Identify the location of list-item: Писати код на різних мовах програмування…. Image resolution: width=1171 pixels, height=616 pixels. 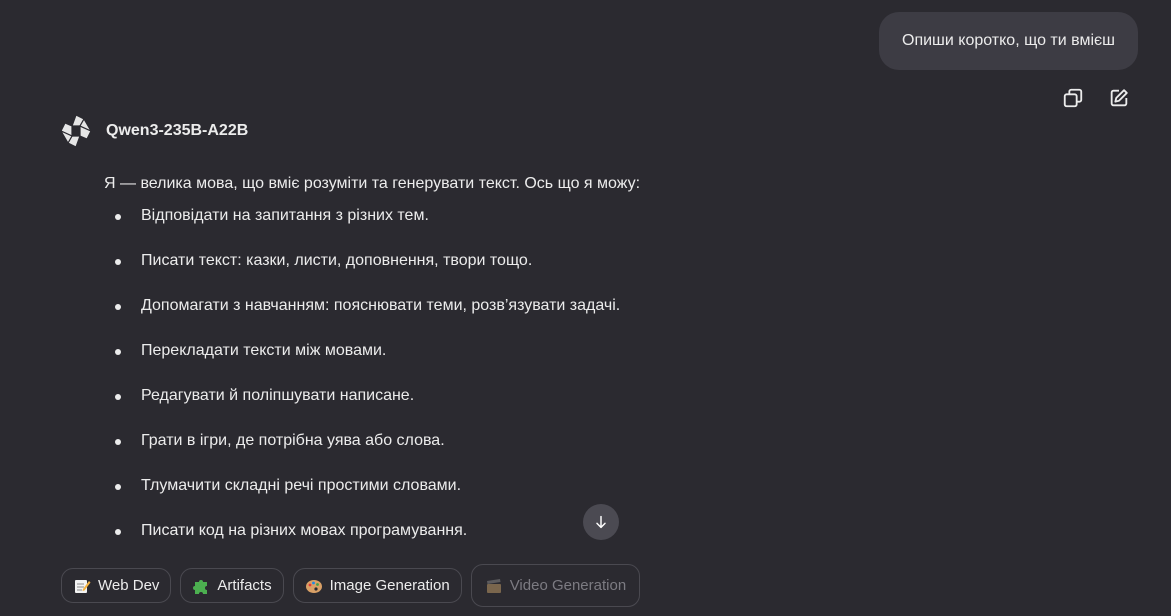
(554, 531).